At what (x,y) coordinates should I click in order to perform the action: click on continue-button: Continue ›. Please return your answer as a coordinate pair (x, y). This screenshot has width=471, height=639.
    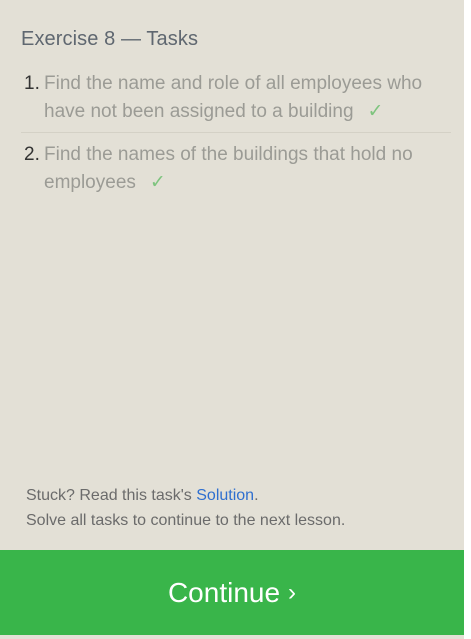
    Looking at the image, I should click on (232, 592).